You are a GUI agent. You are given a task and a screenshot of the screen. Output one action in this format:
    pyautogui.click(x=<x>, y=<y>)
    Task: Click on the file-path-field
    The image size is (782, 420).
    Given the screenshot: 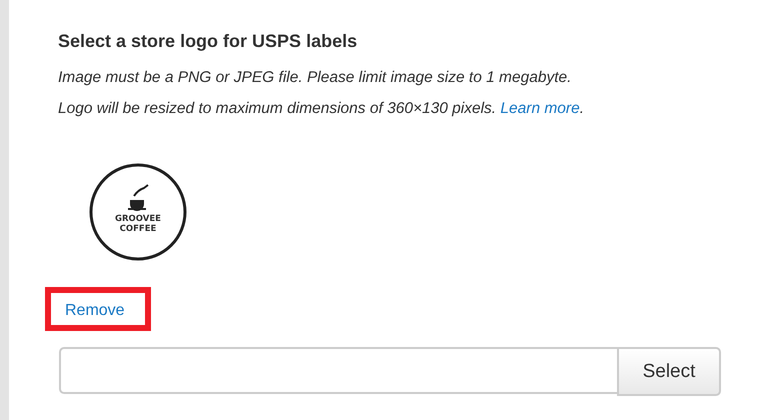 What is the action you would take?
    pyautogui.click(x=338, y=370)
    